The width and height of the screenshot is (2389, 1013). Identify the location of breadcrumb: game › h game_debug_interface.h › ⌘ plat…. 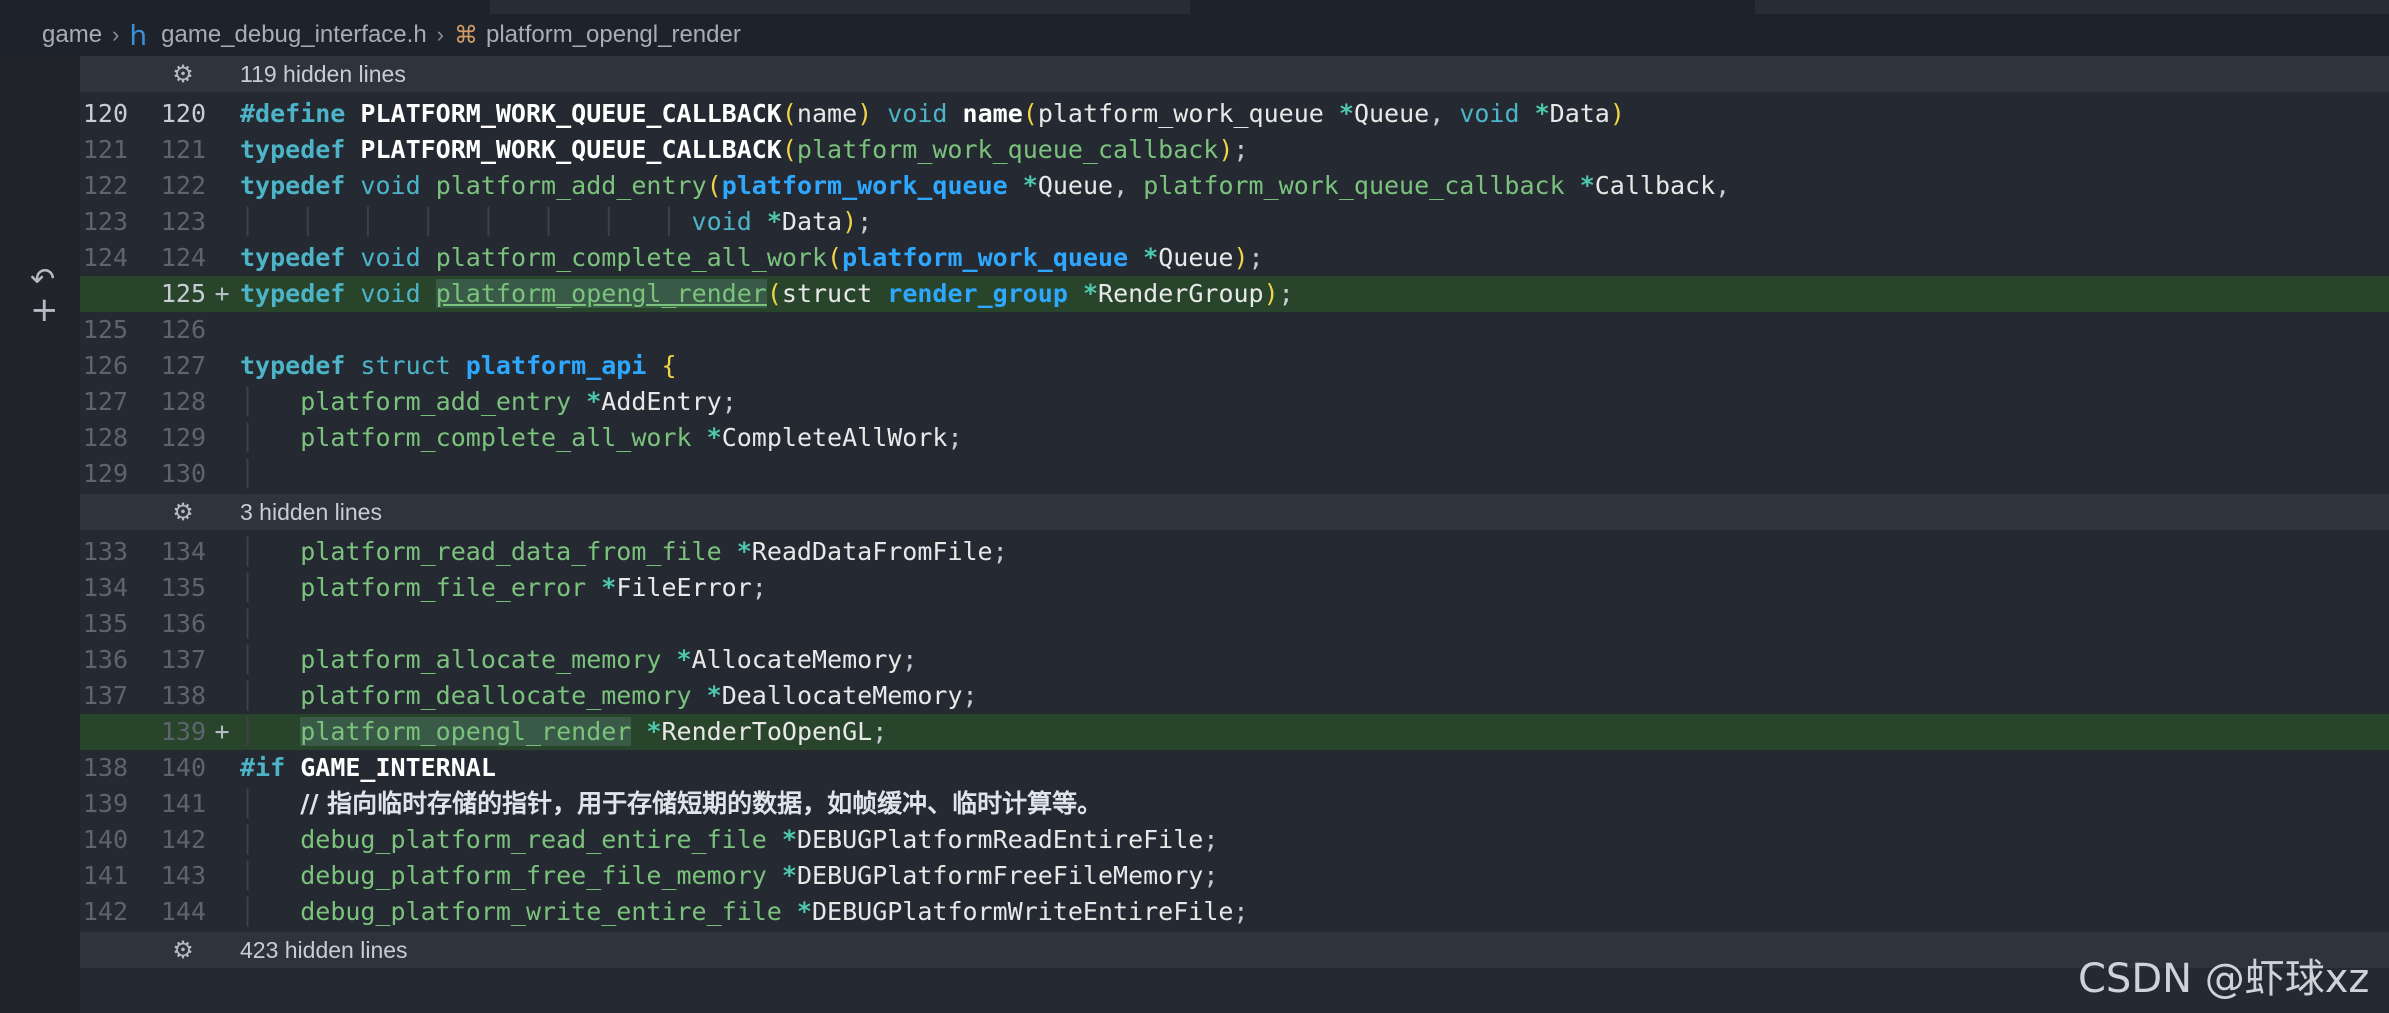
(1194, 35).